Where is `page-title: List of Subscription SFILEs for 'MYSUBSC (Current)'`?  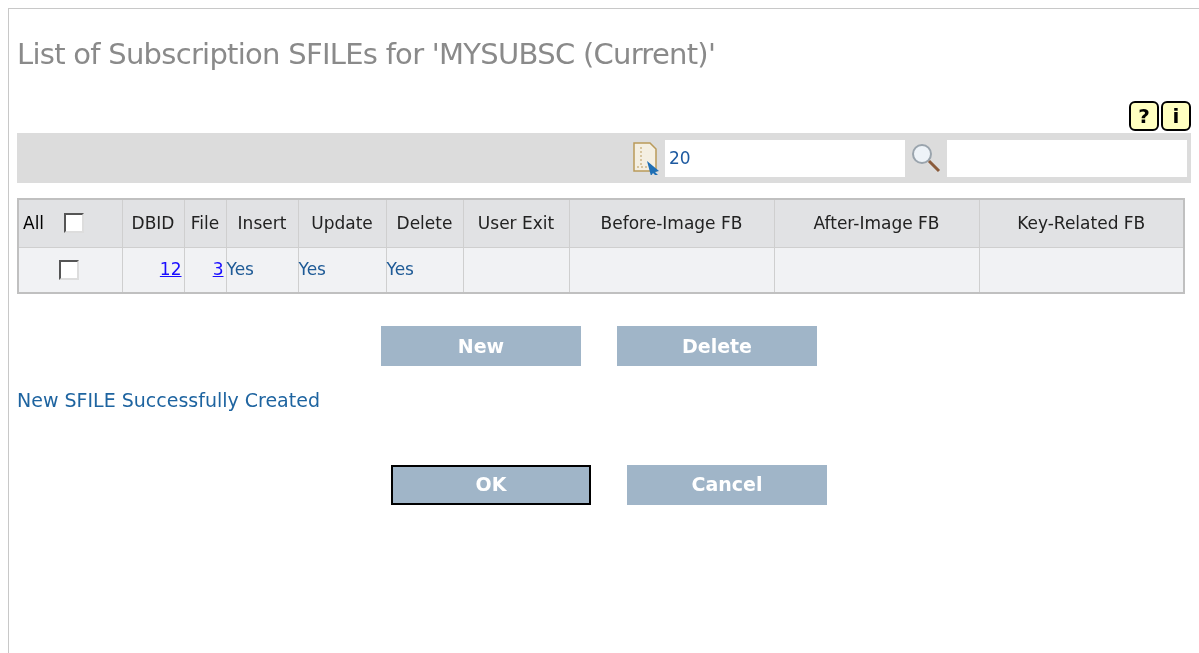
page-title: List of Subscription SFILEs for 'MYSUBSC (Current)' is located at coordinates (367, 54).